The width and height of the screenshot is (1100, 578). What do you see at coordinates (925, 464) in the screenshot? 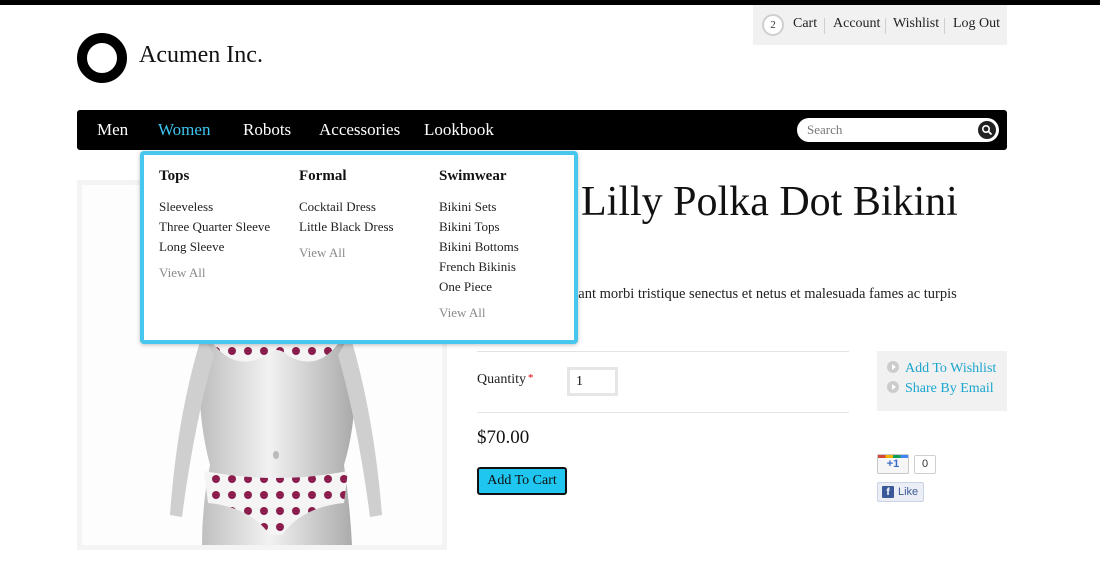
I see `gplus-count: 0` at bounding box center [925, 464].